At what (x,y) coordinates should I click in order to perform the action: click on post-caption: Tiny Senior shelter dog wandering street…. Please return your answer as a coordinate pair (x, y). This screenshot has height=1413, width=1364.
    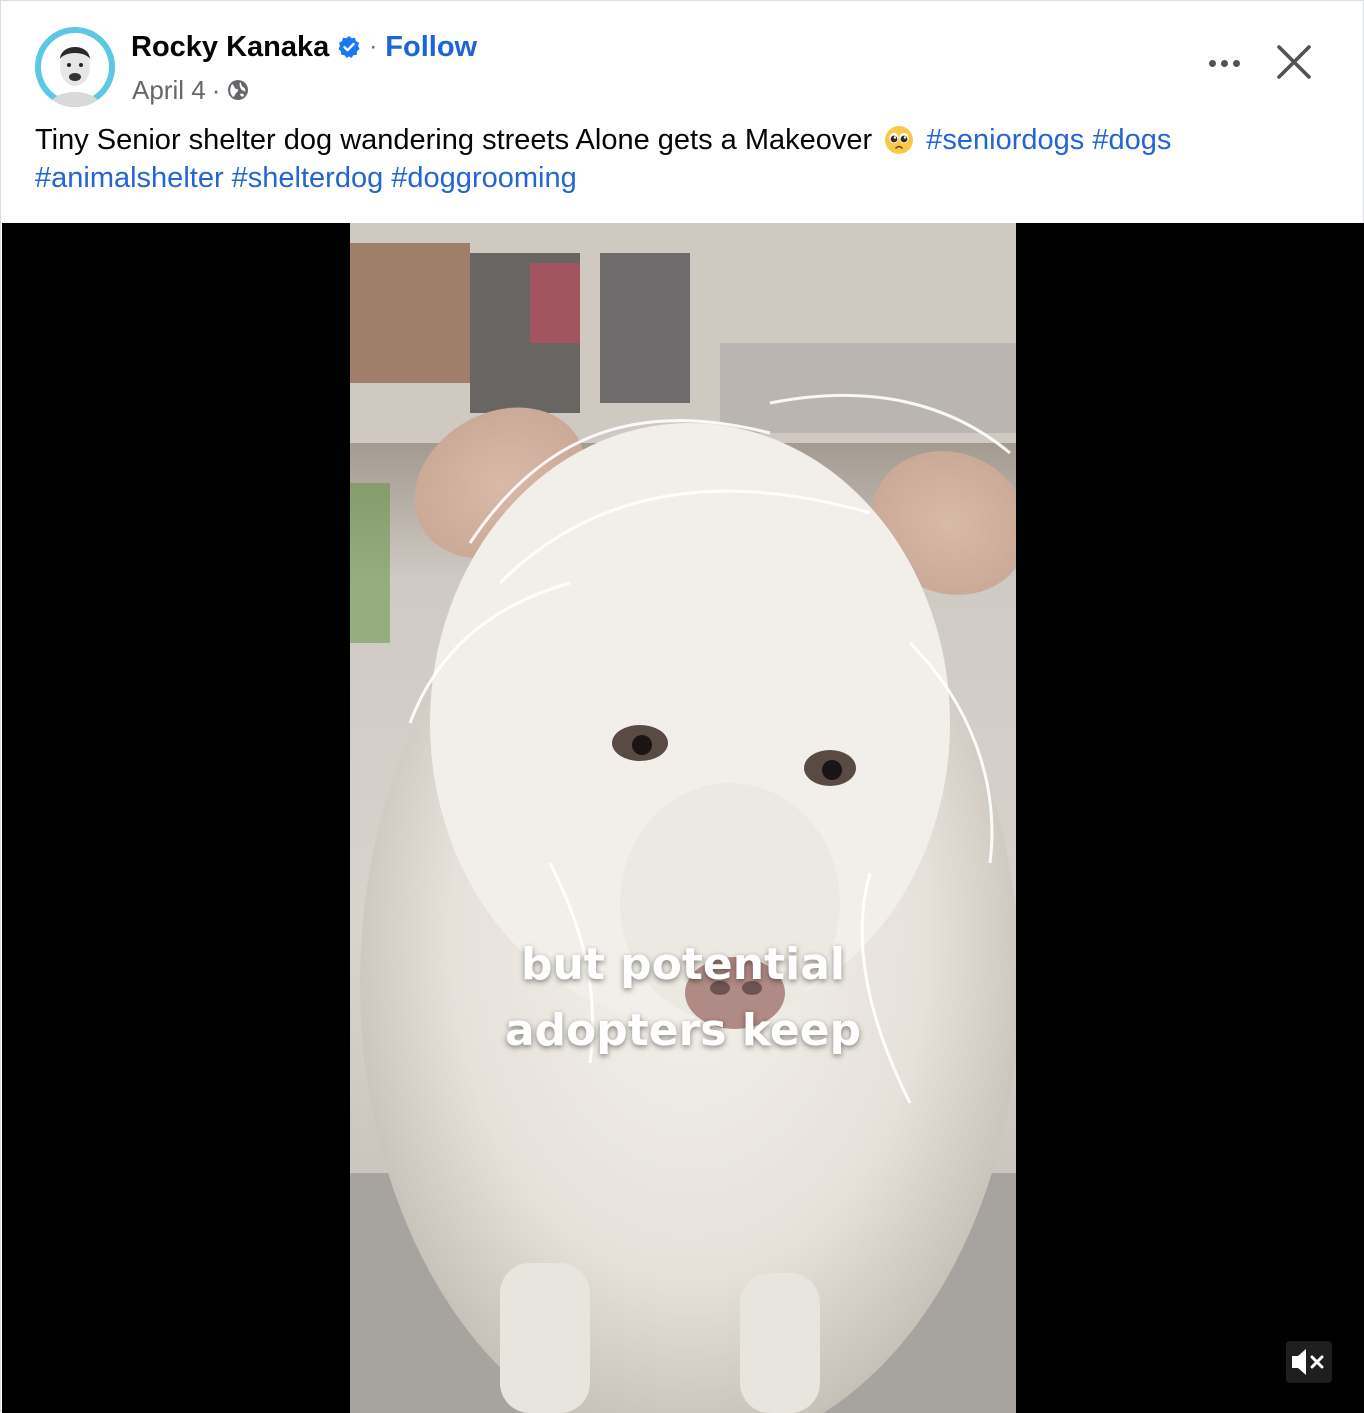
    Looking at the image, I should click on (680, 159).